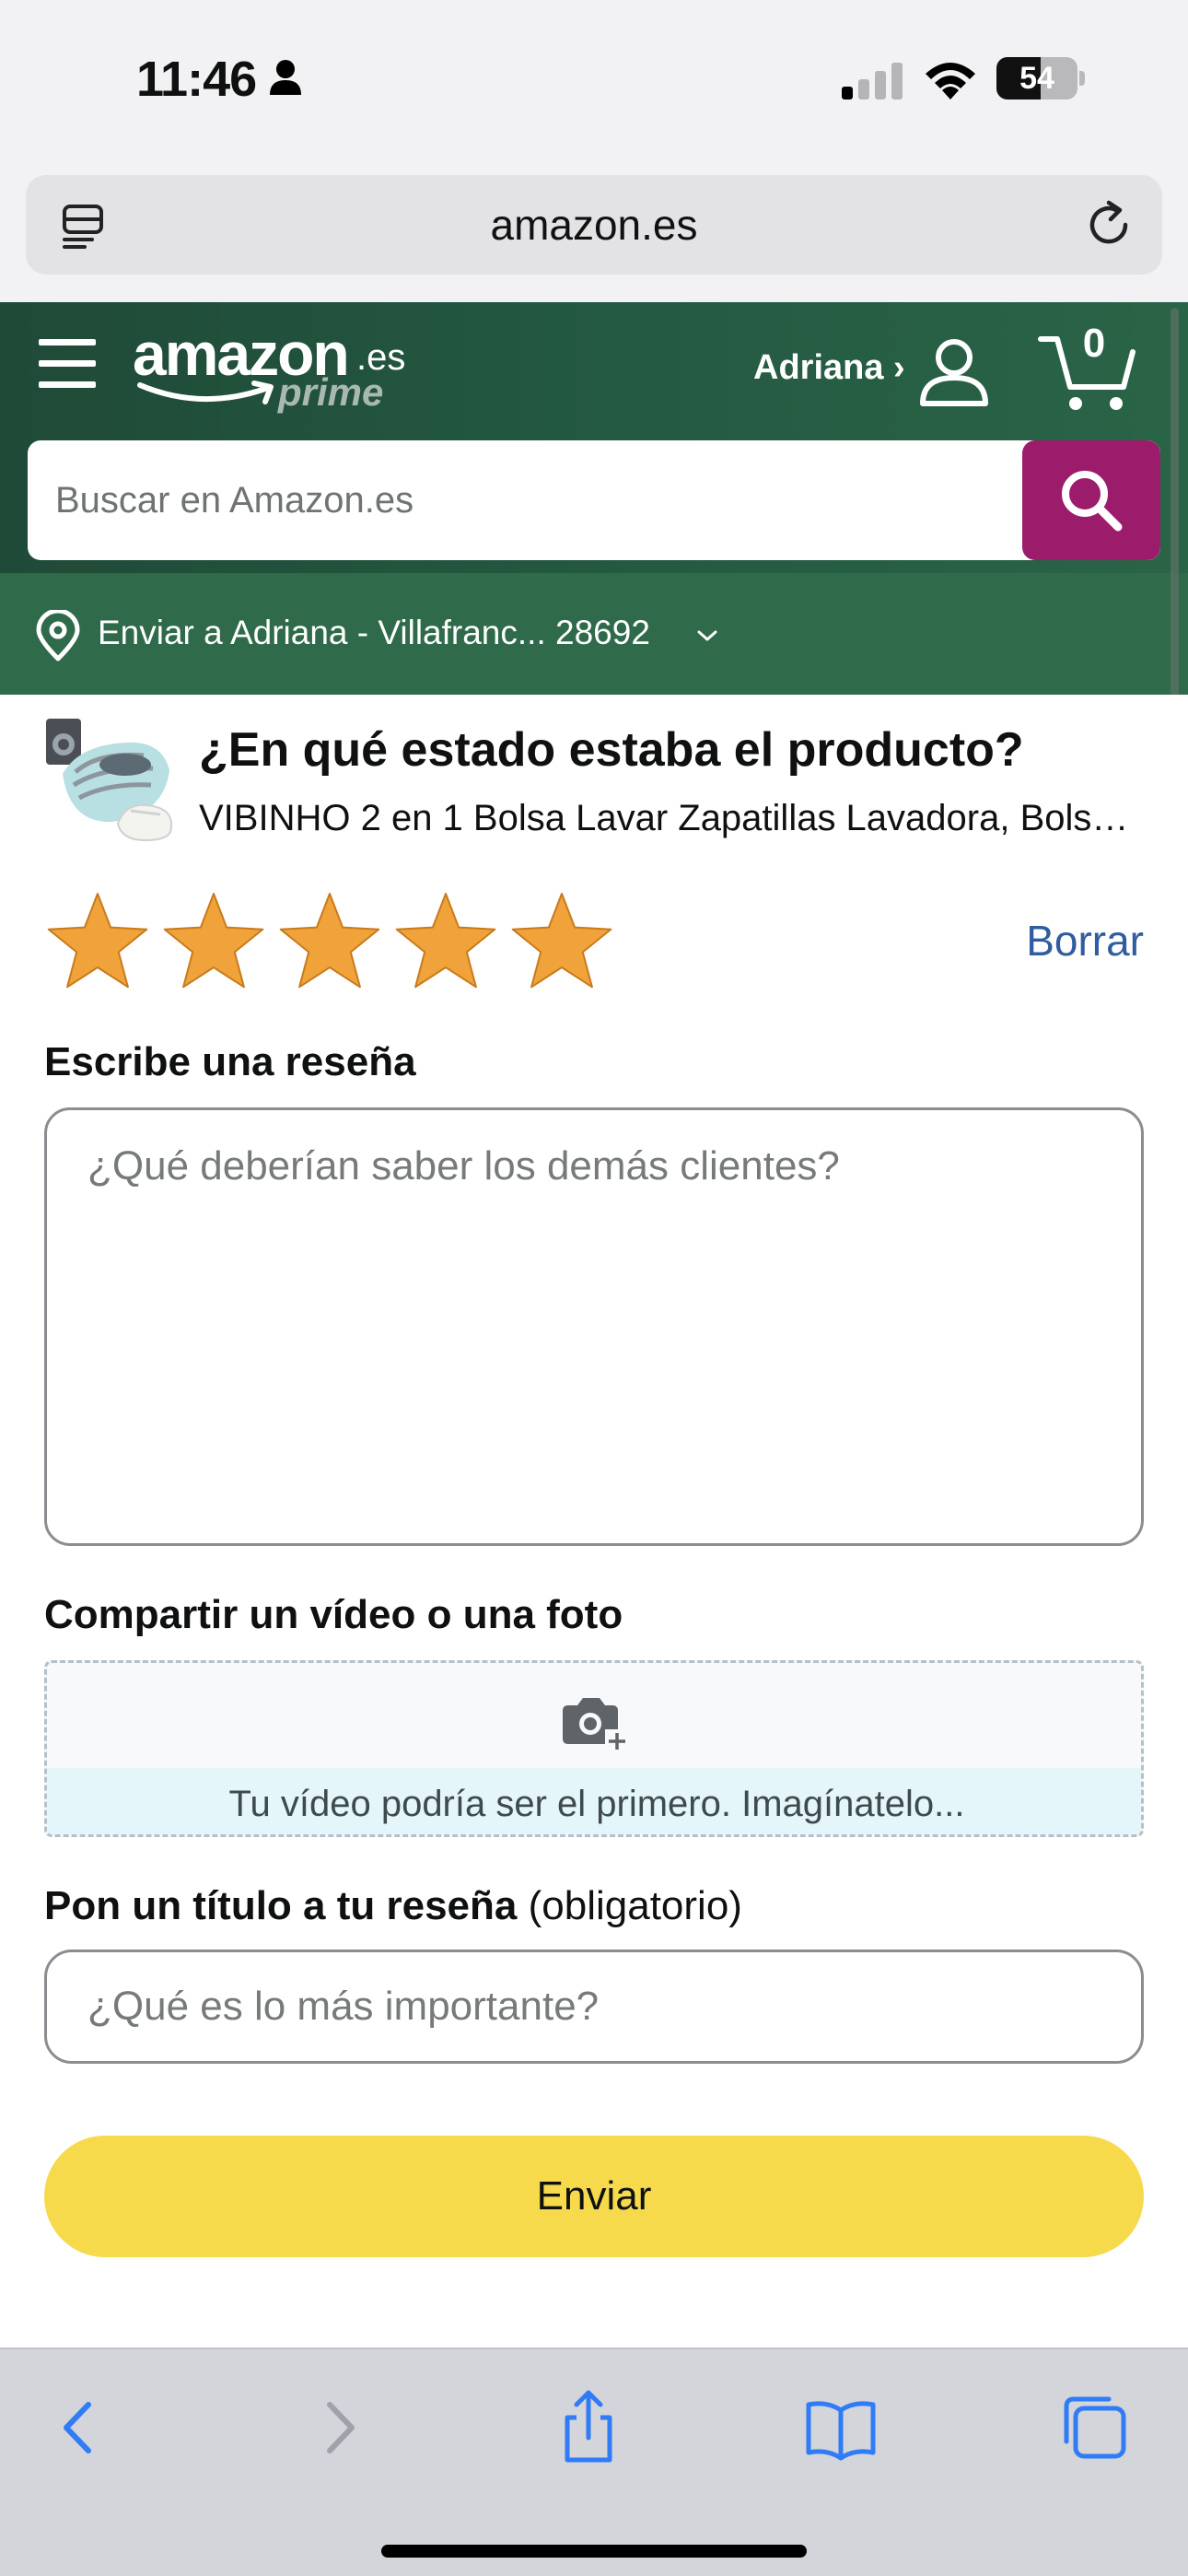 Image resolution: width=1188 pixels, height=2576 pixels. What do you see at coordinates (611, 750) in the screenshot?
I see `review-question: ¿En qué estado estaba el producto?` at bounding box center [611, 750].